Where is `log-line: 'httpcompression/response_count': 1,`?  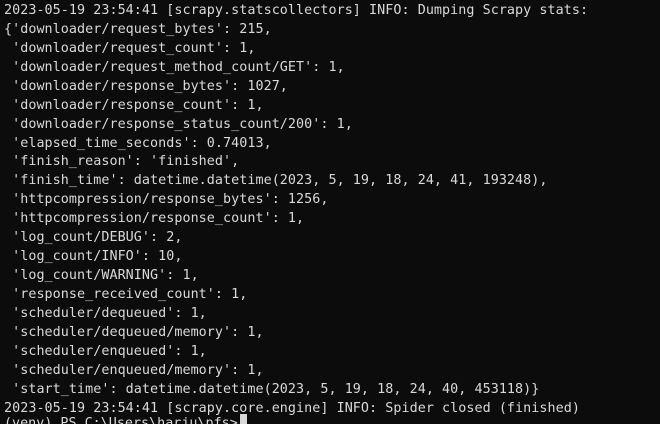
log-line: 'httpcompression/response_count': 1, is located at coordinates (154, 218).